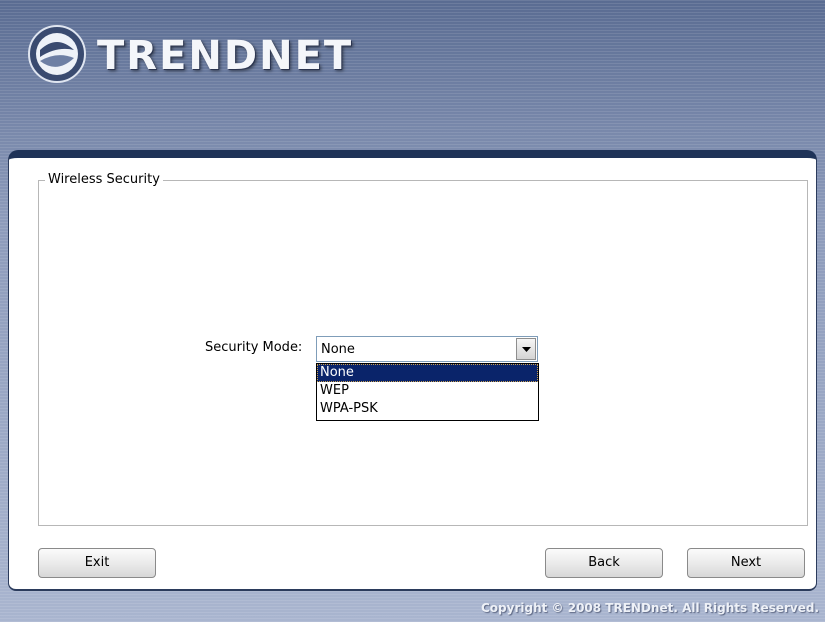  I want to click on exit-button: Exit, so click(97, 563).